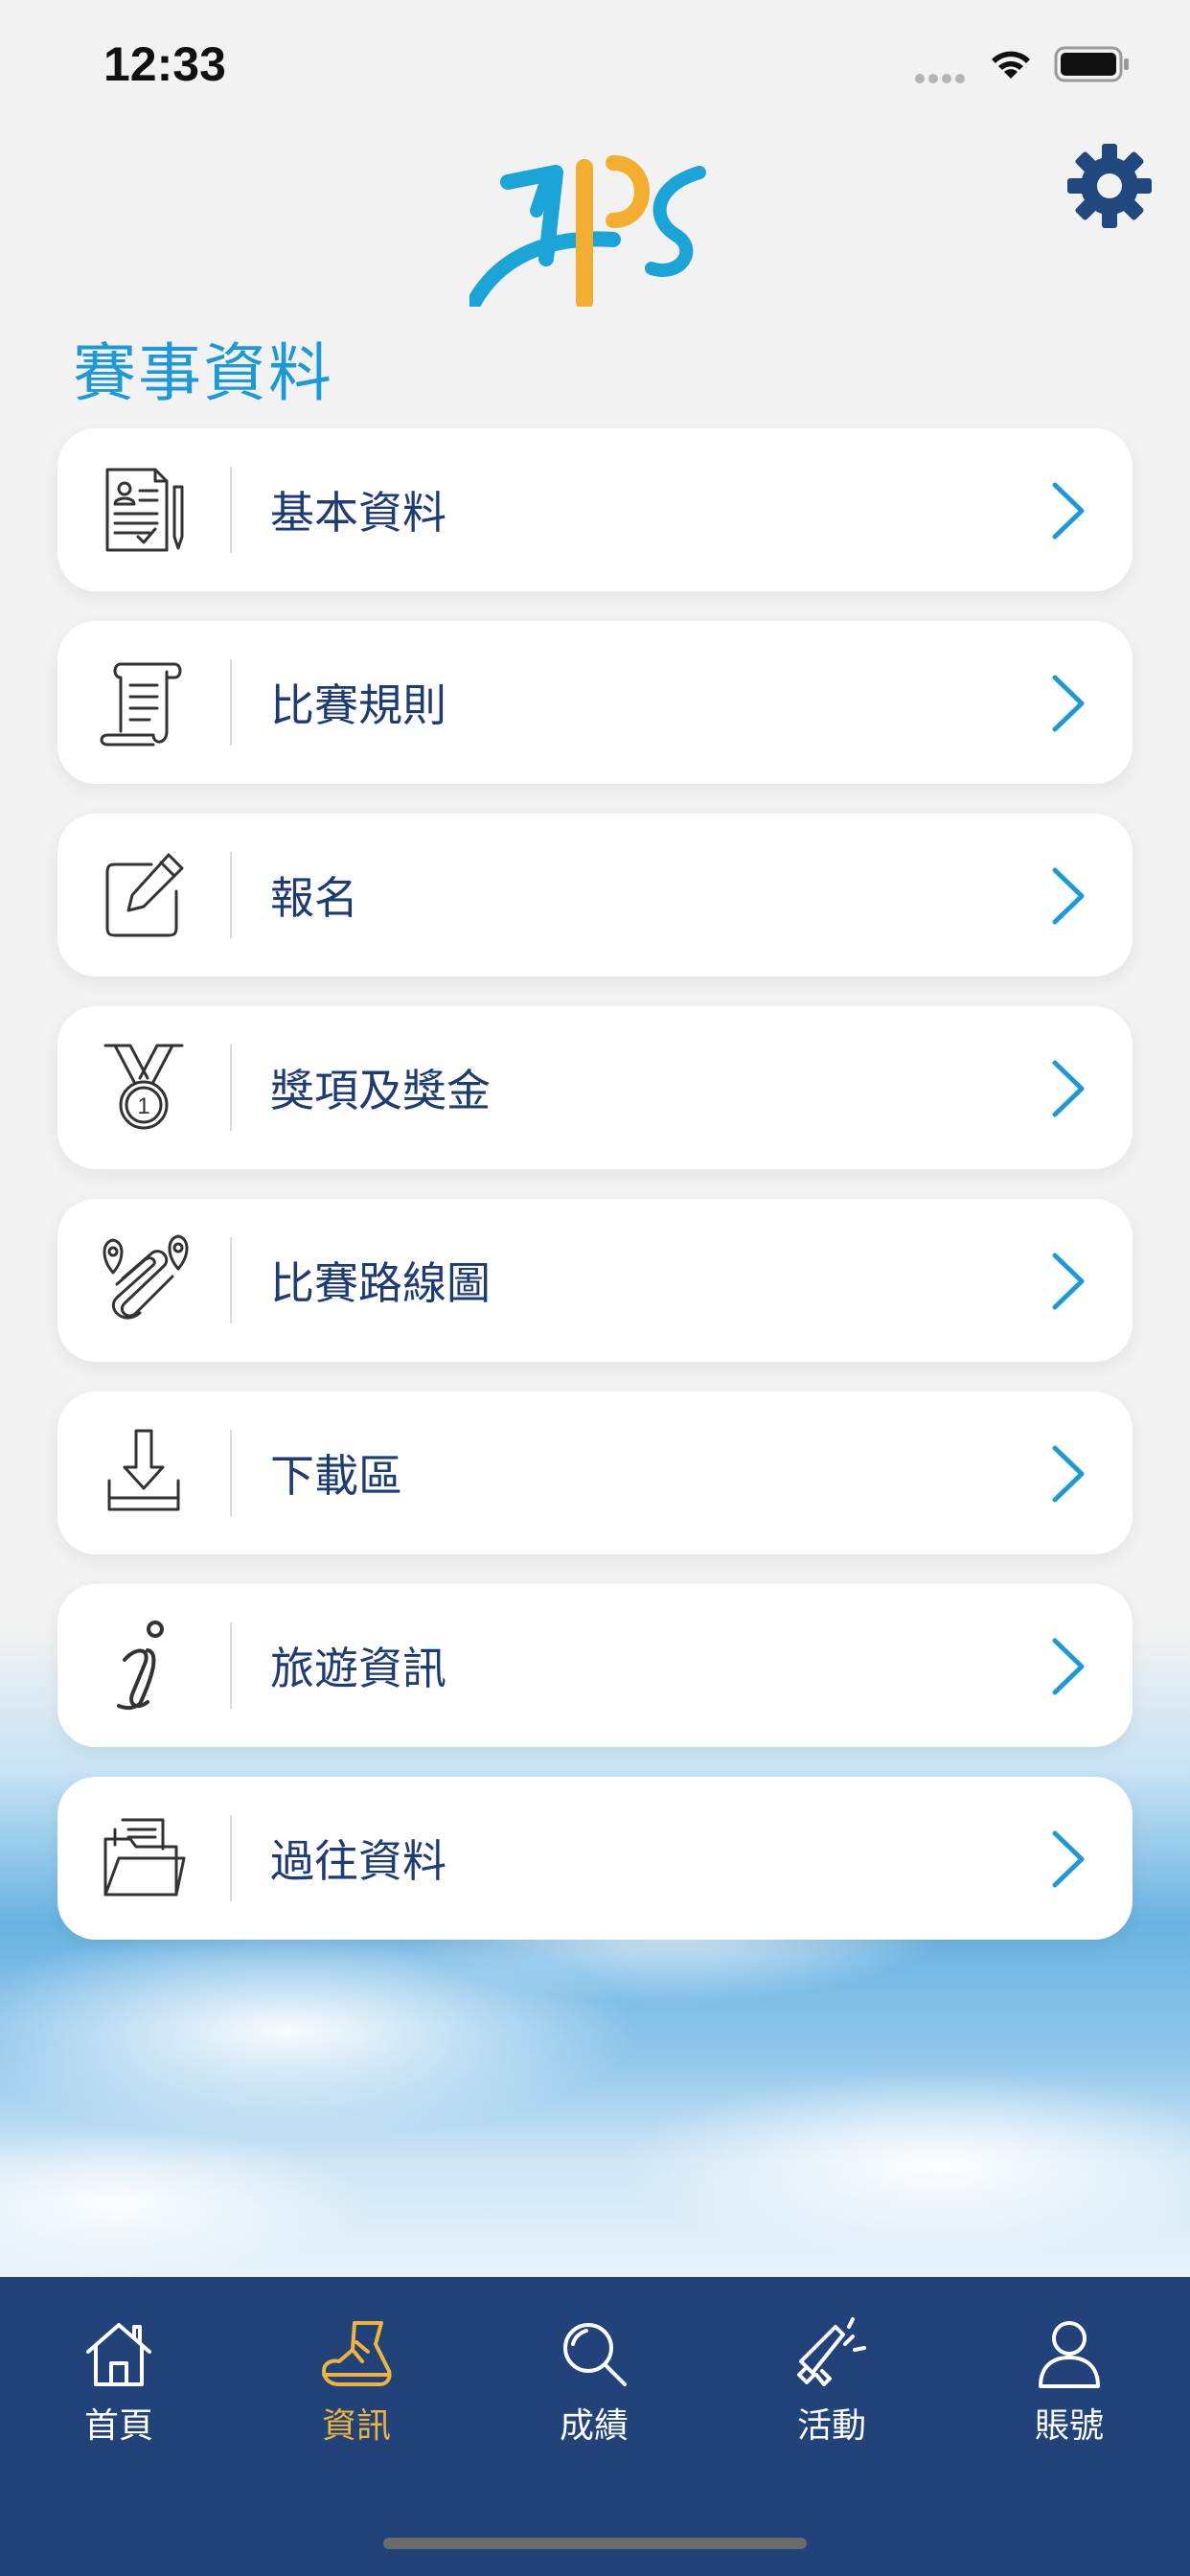 Image resolution: width=1190 pixels, height=2576 pixels. I want to click on home-icon, so click(119, 2354).